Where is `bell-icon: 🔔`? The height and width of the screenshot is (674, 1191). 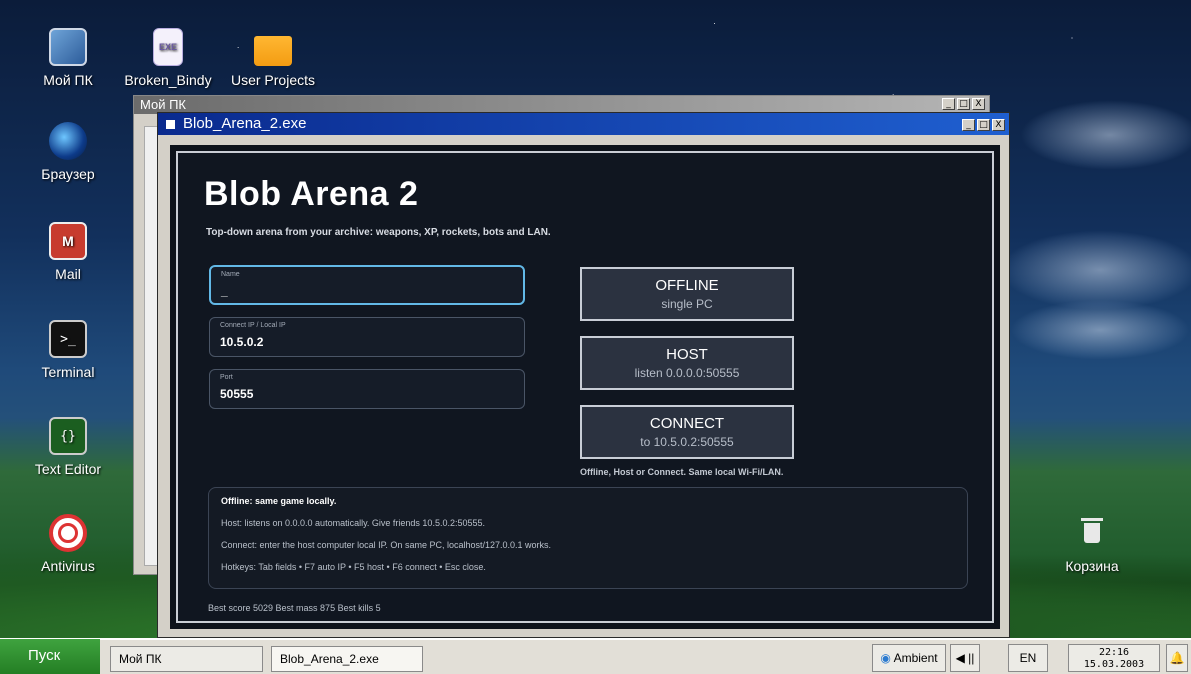 bell-icon: 🔔 is located at coordinates (1177, 658).